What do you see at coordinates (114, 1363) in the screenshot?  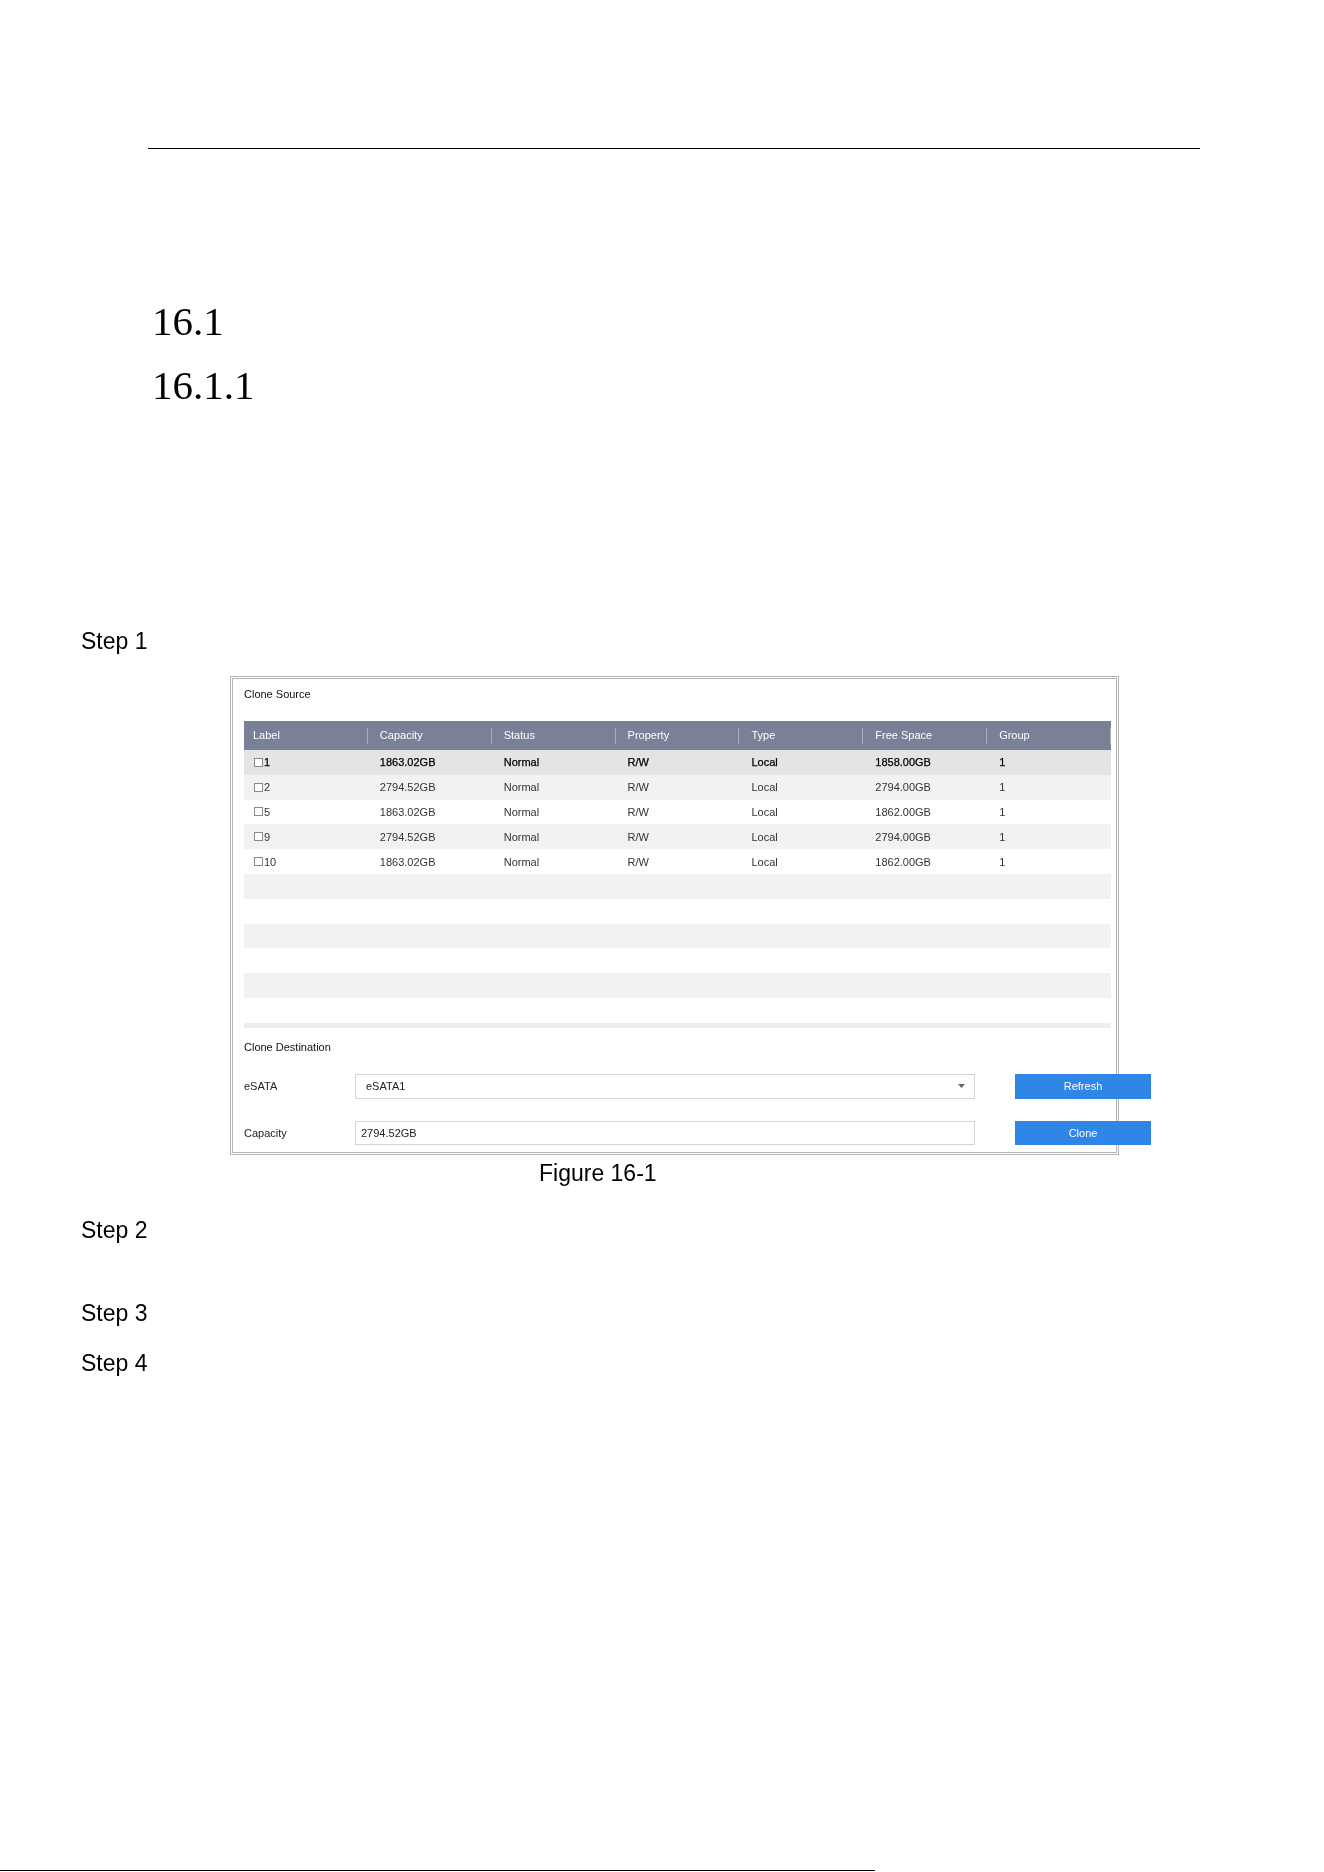 I see `step-label: Step 4` at bounding box center [114, 1363].